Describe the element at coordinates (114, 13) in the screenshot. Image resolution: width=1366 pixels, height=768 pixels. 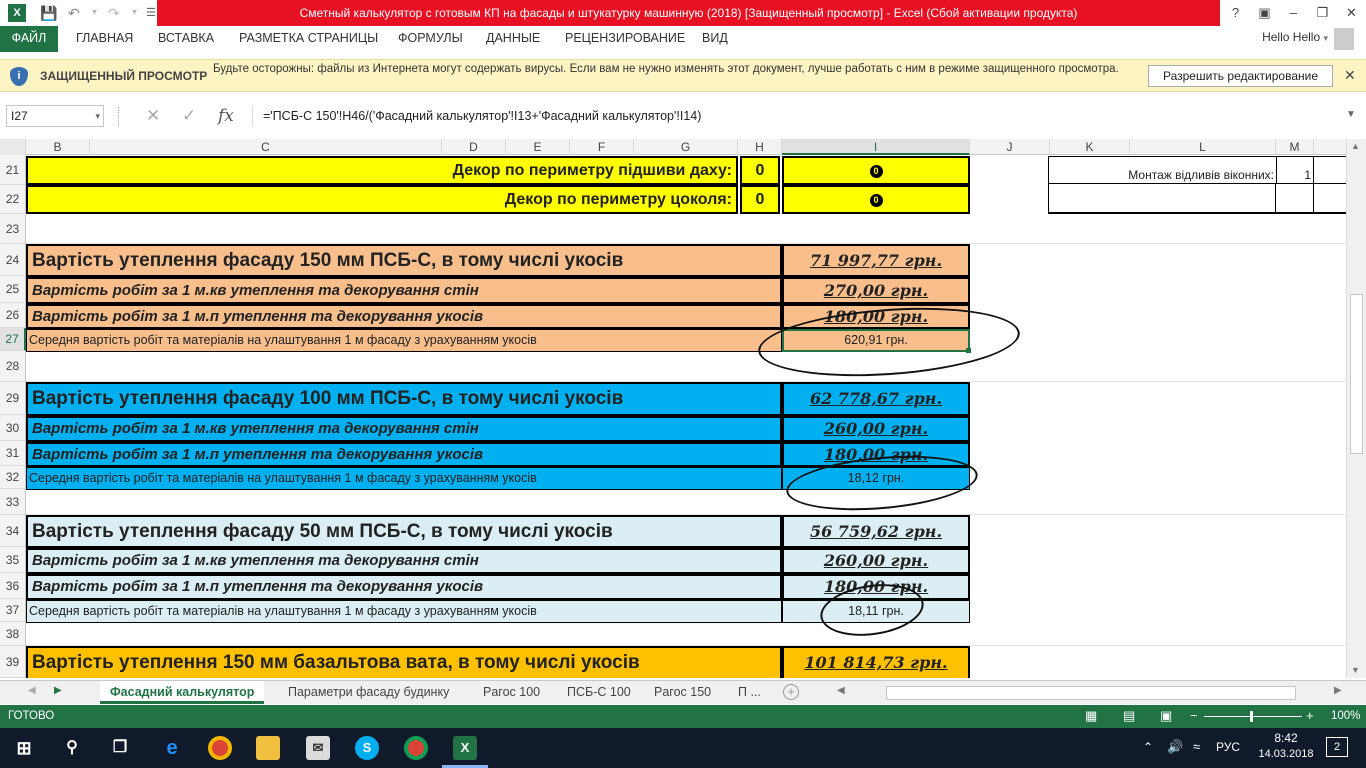
I see `redo-icon: ↷` at that location.